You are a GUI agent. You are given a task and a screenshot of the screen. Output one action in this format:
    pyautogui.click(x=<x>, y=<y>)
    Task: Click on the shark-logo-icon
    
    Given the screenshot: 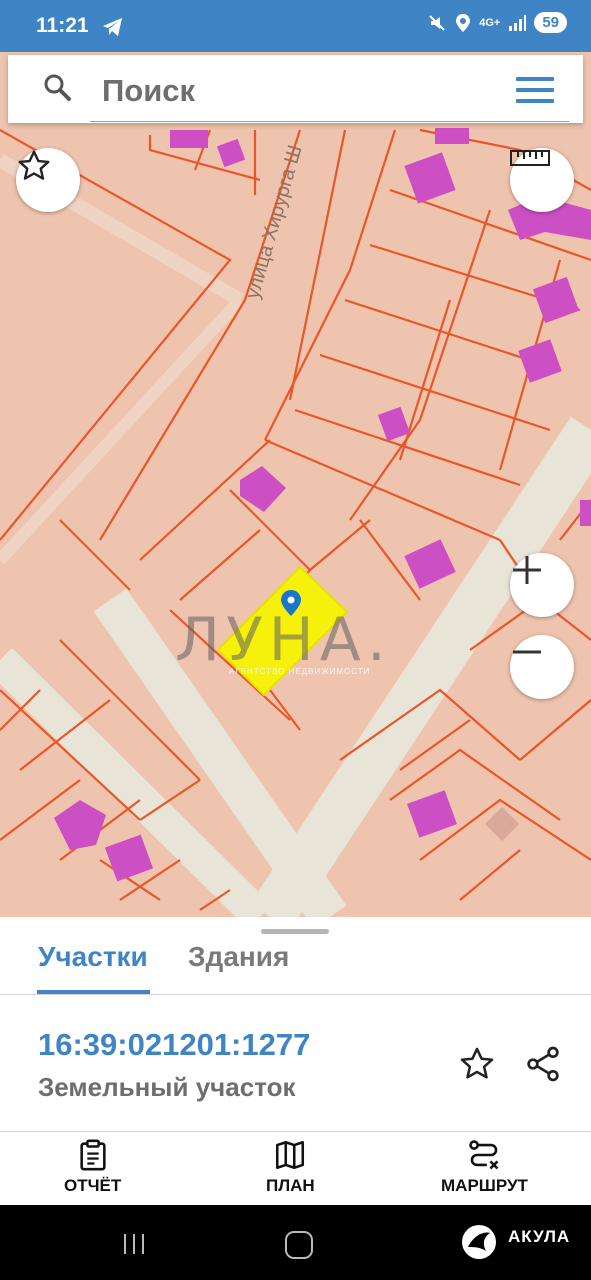 What is the action you would take?
    pyautogui.click(x=479, y=1242)
    